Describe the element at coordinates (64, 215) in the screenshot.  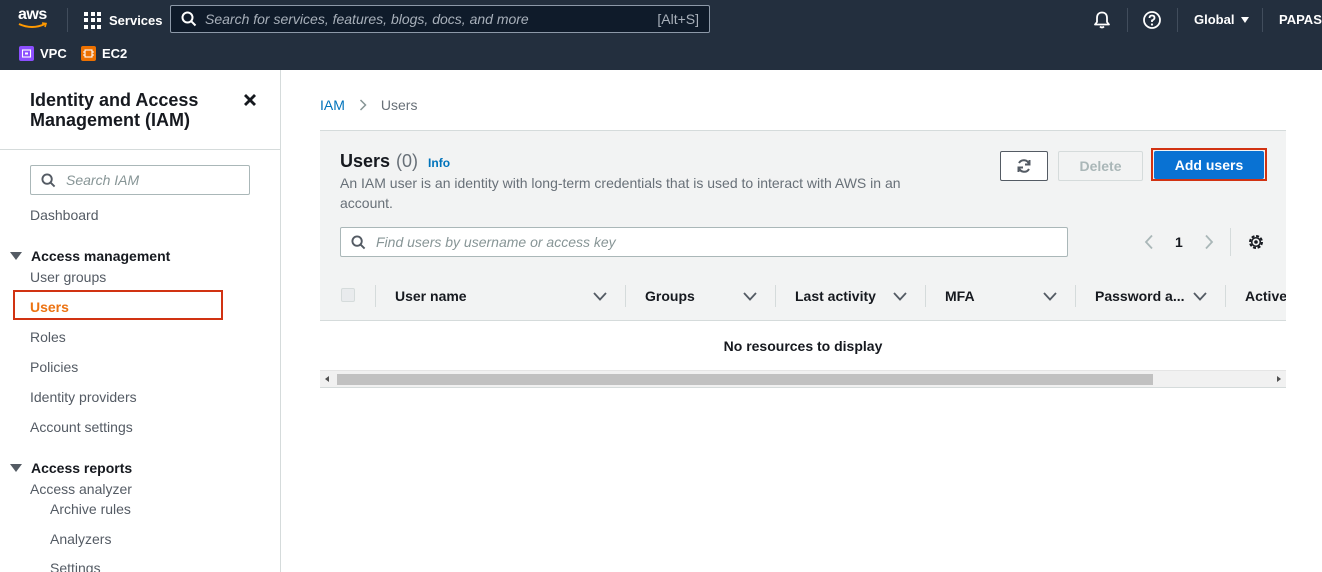
I see `sidebar-item-dashboard: Dashboard` at that location.